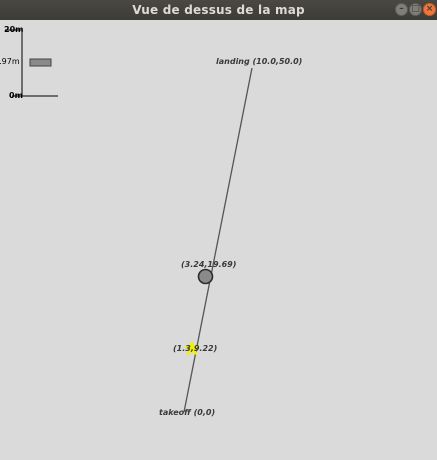  I want to click on scale-bottom-label: 0m, so click(16, 95).